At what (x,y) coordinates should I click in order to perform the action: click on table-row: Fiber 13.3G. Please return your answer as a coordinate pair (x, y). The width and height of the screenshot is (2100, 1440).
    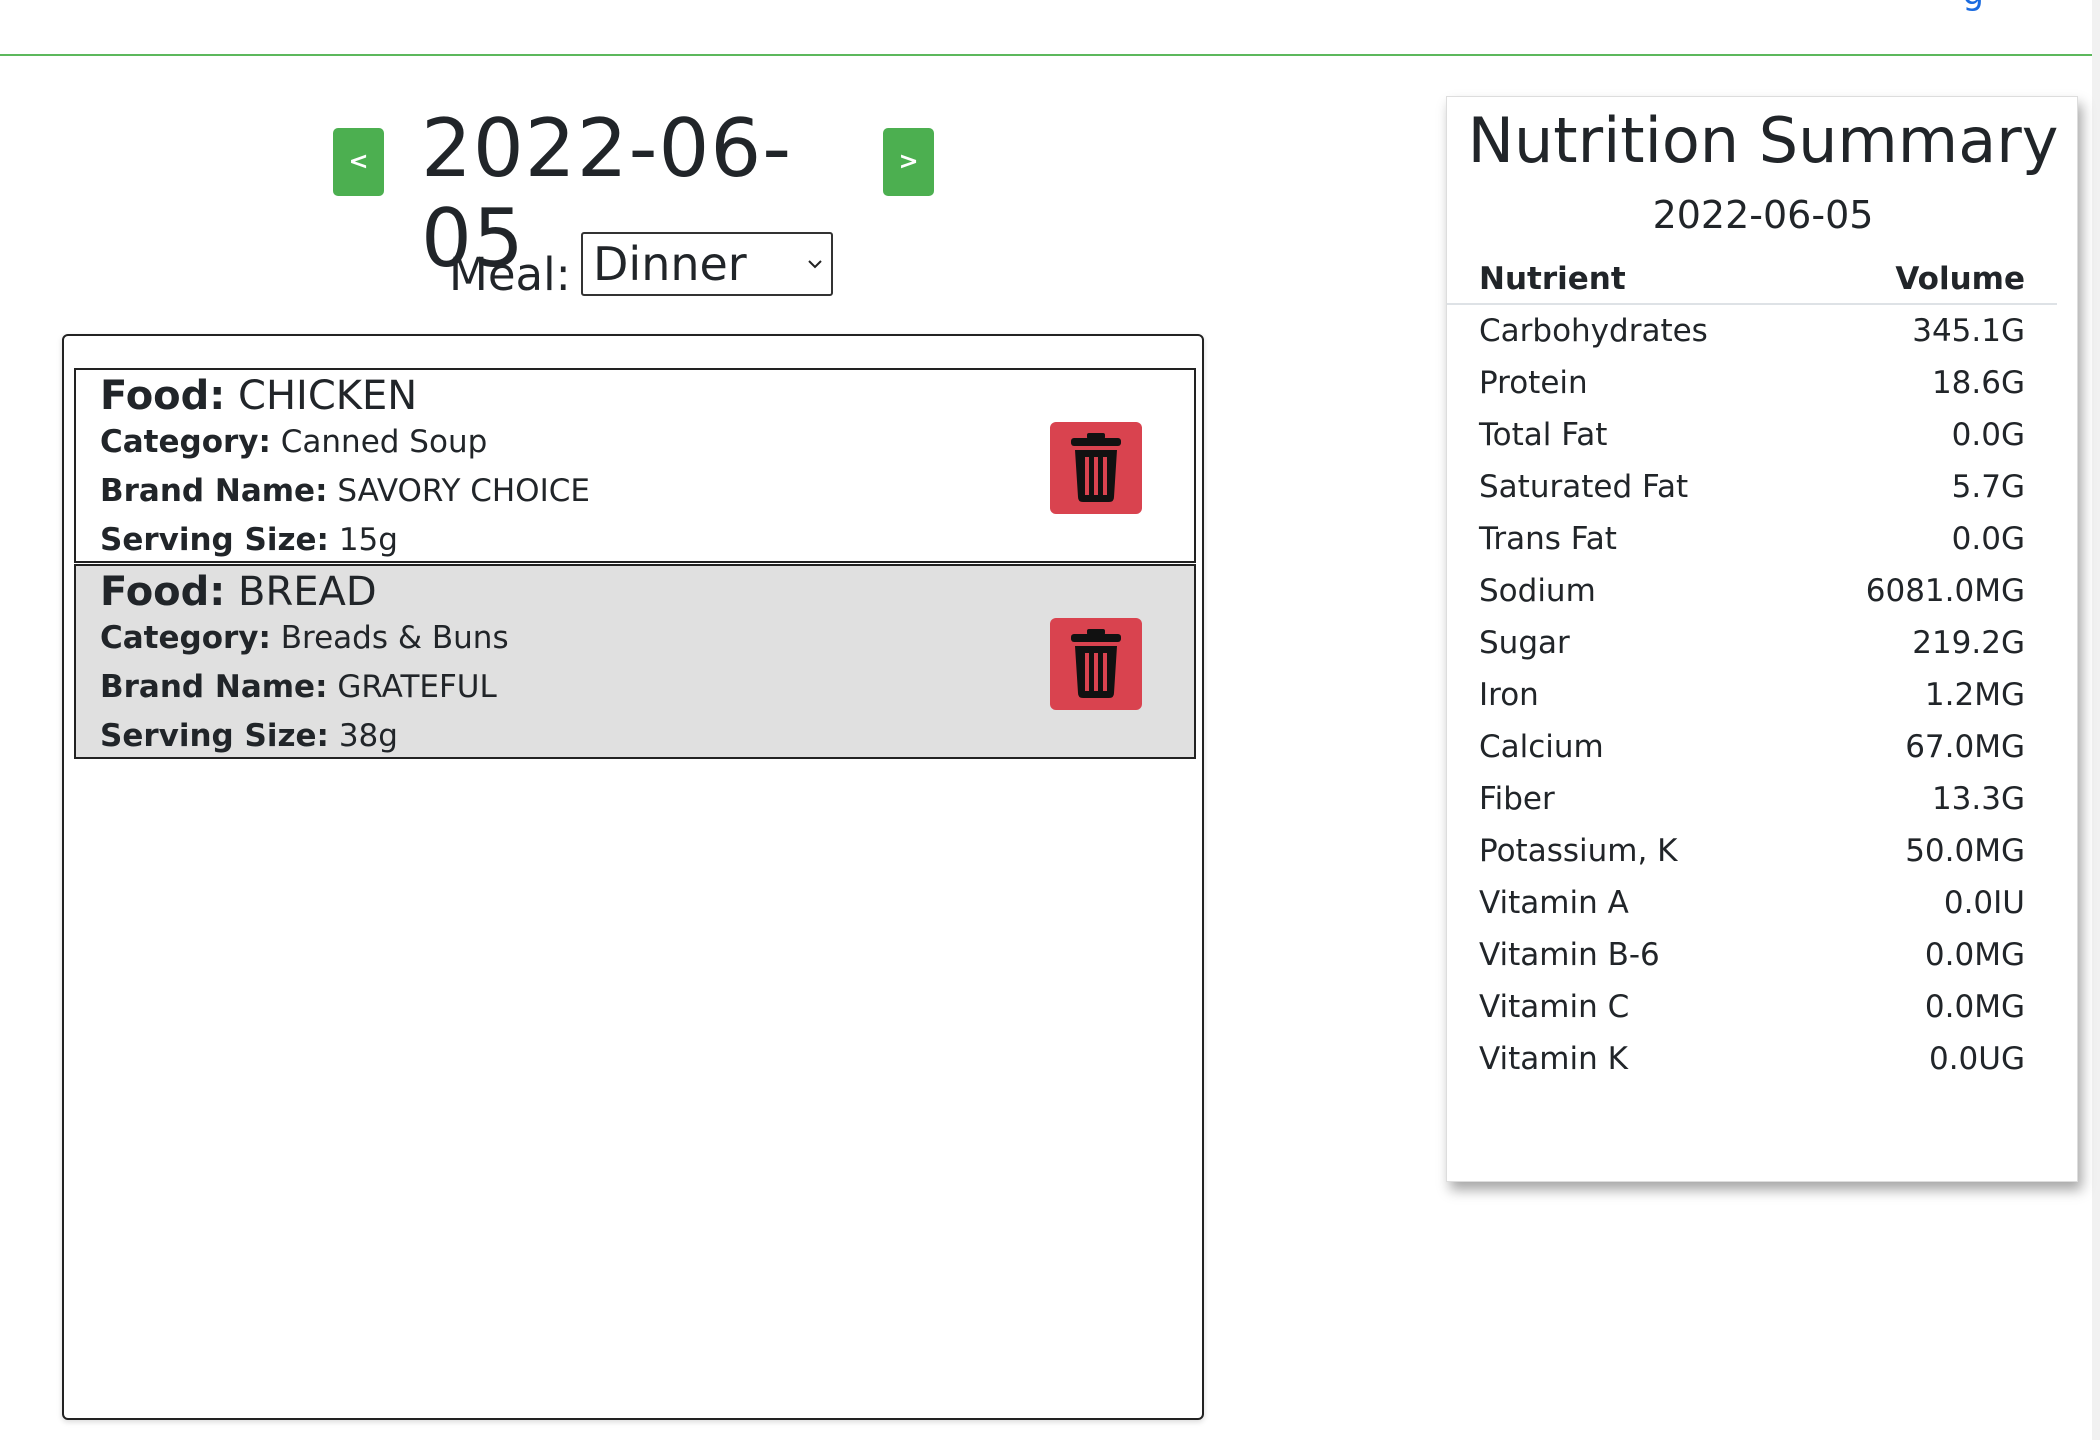
    Looking at the image, I should click on (1752, 799).